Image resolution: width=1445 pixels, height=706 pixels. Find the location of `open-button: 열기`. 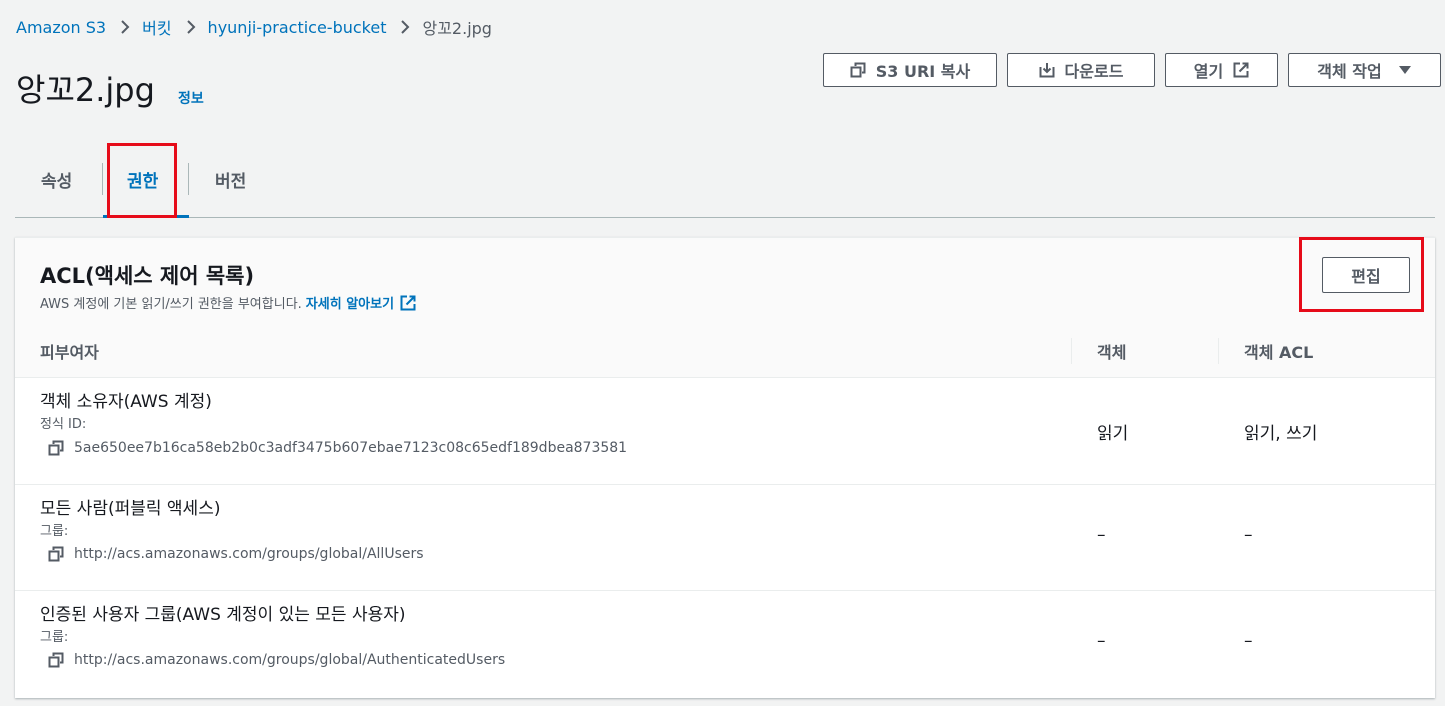

open-button: 열기 is located at coordinates (1221, 70).